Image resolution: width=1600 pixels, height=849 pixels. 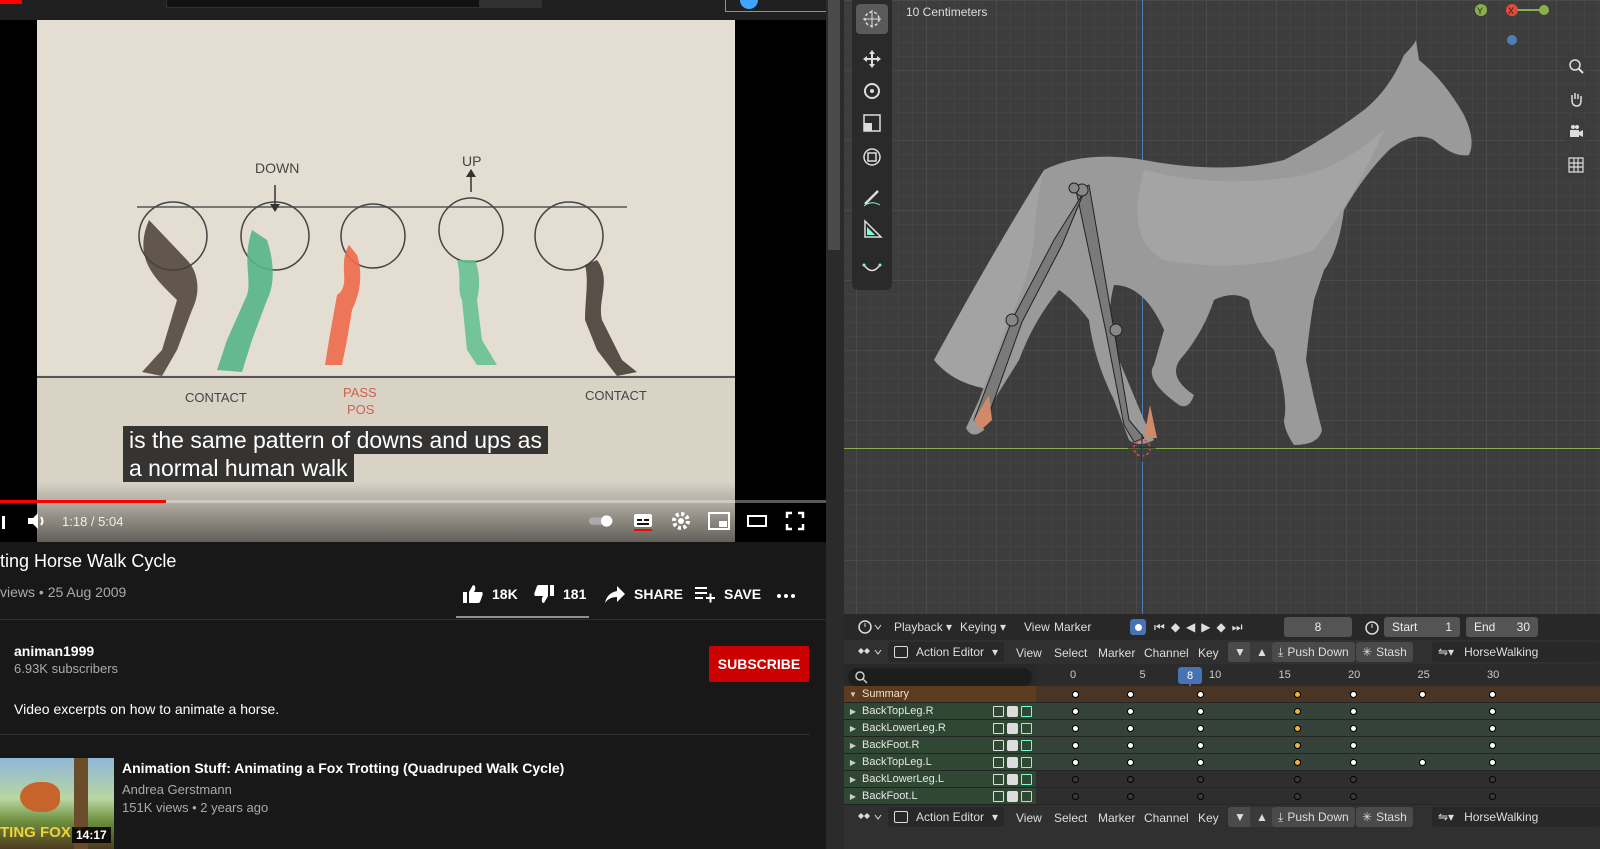 What do you see at coordinates (11, 2) in the screenshot?
I see `youtube-logo` at bounding box center [11, 2].